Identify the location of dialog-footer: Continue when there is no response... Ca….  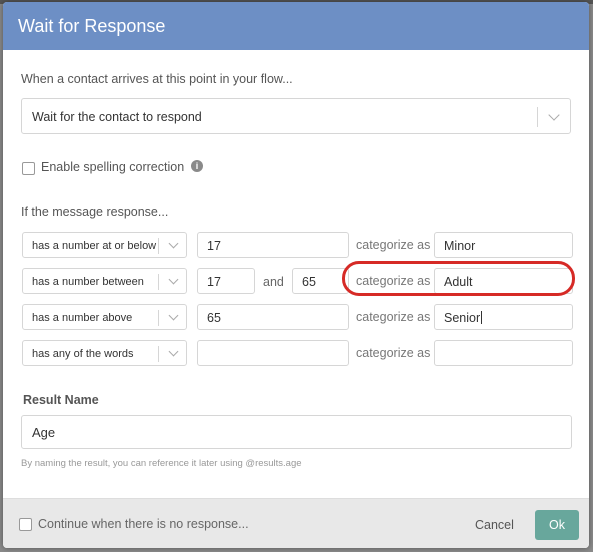
(296, 523).